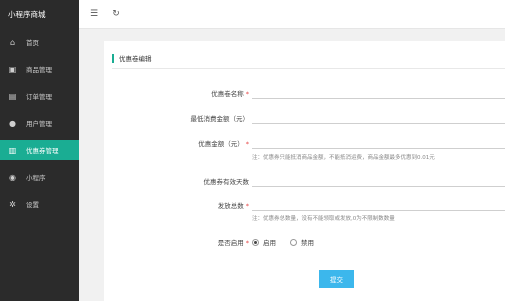 This screenshot has height=301, width=505. What do you see at coordinates (12, 177) in the screenshot?
I see `compass-icon: ◉` at bounding box center [12, 177].